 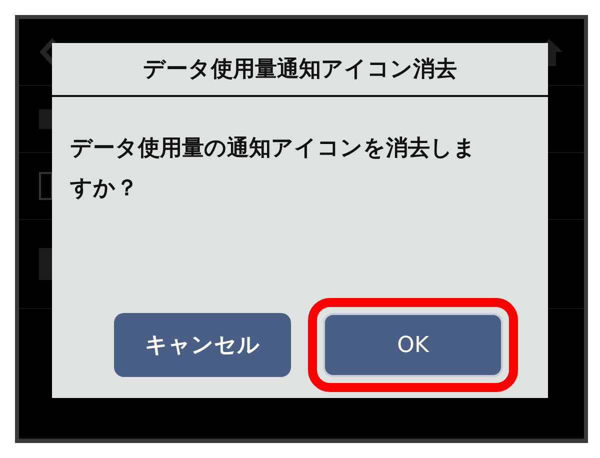 What do you see at coordinates (413, 345) in the screenshot?
I see `ok-button: OK` at bounding box center [413, 345].